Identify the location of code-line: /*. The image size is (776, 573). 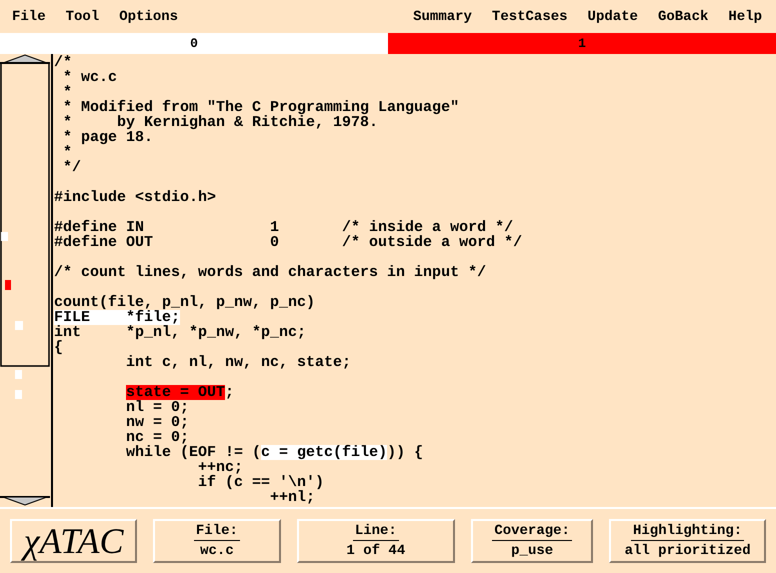
(63, 62).